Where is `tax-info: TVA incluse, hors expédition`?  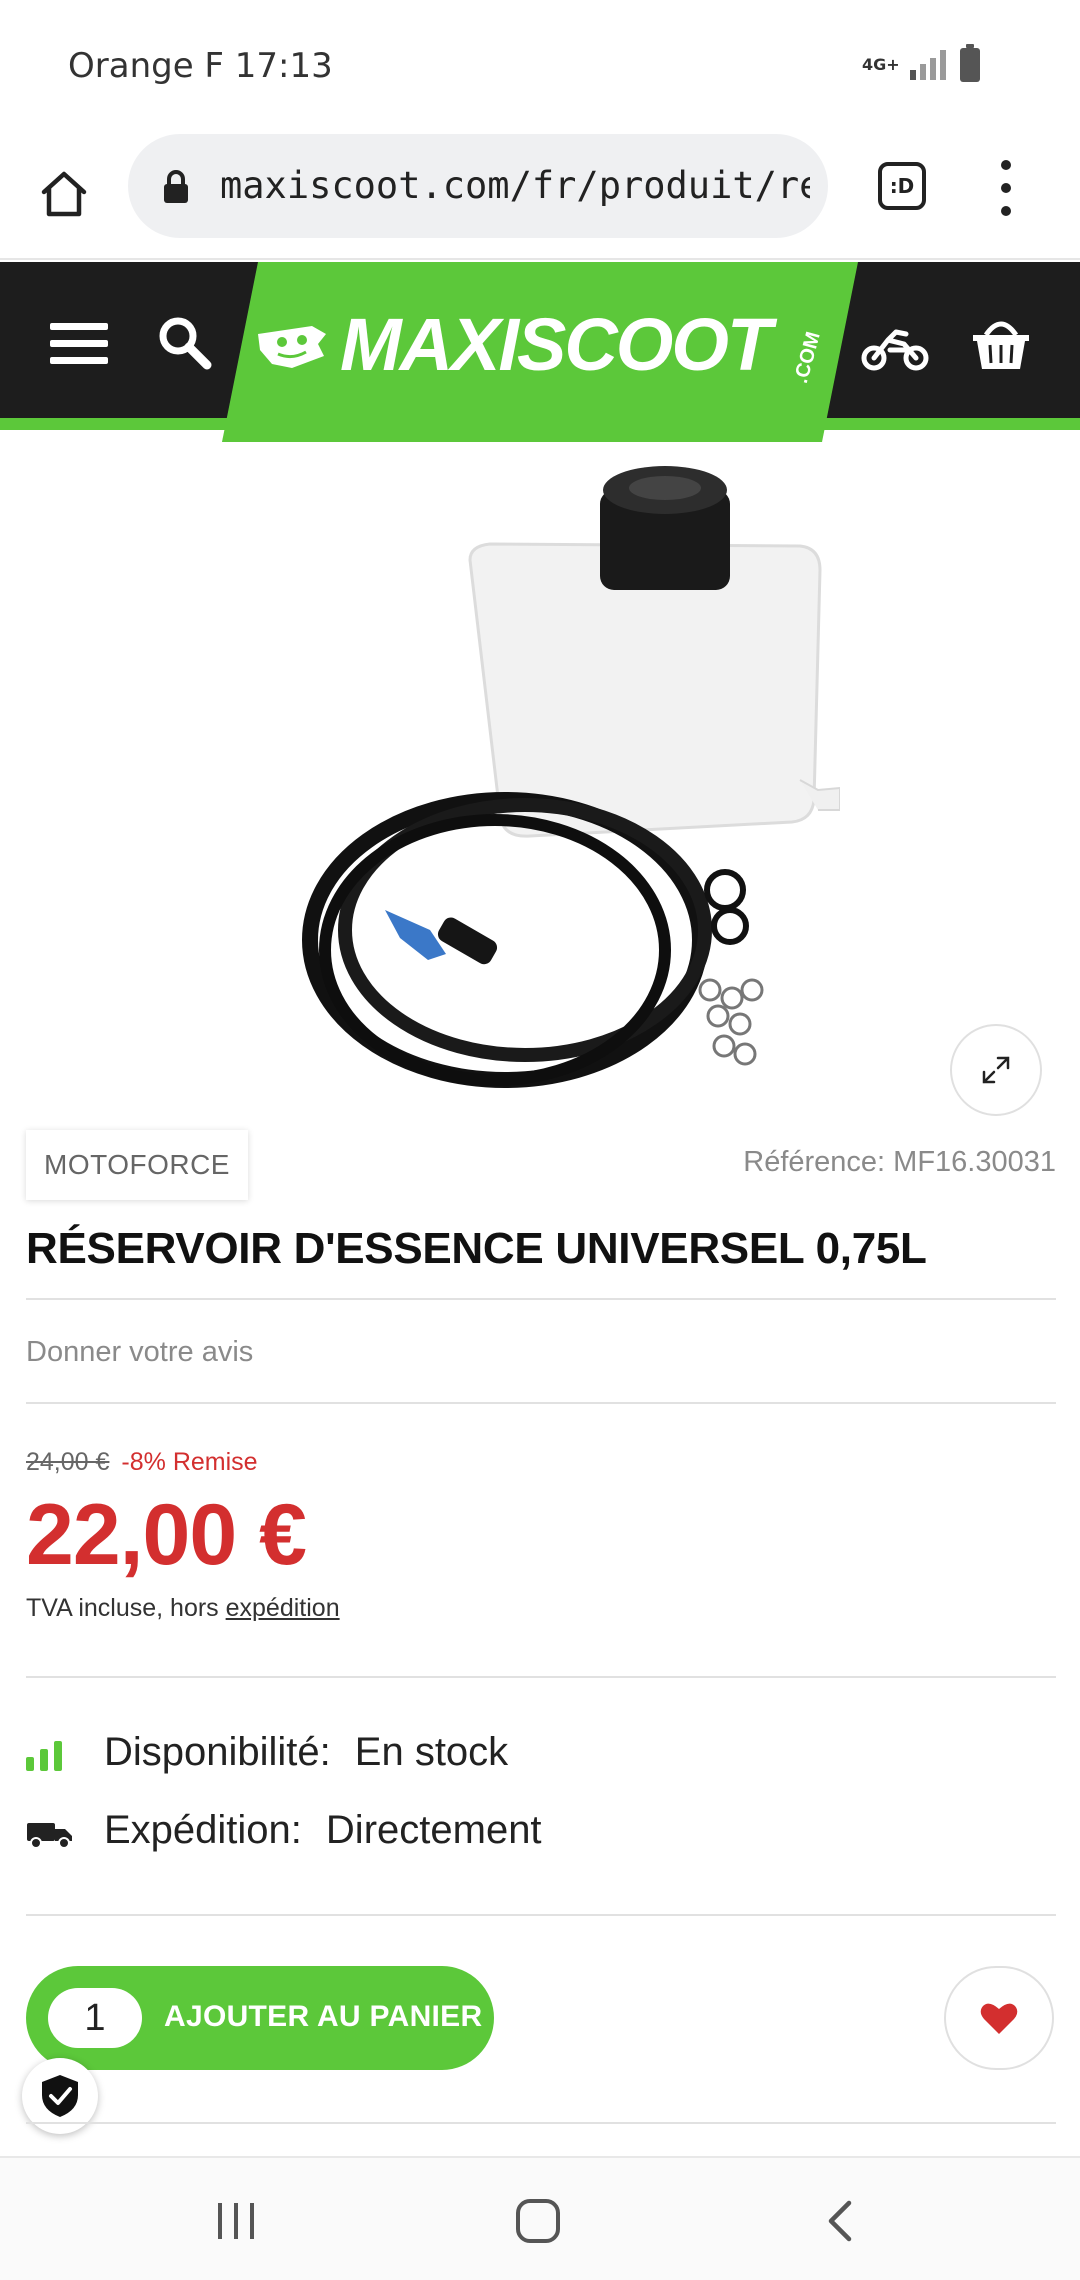
tax-info: TVA incluse, hors expédition is located at coordinates (183, 1608).